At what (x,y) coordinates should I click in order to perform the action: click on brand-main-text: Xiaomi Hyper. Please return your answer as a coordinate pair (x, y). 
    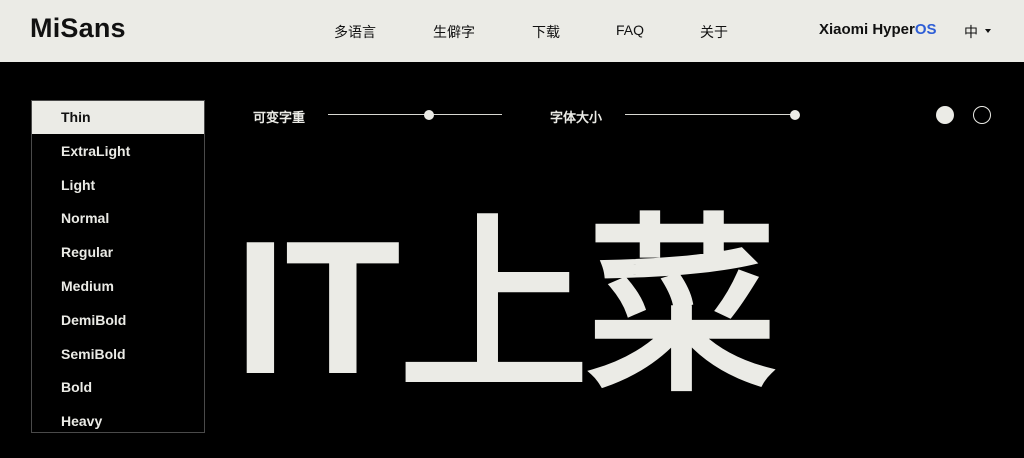
    Looking at the image, I should click on (867, 29).